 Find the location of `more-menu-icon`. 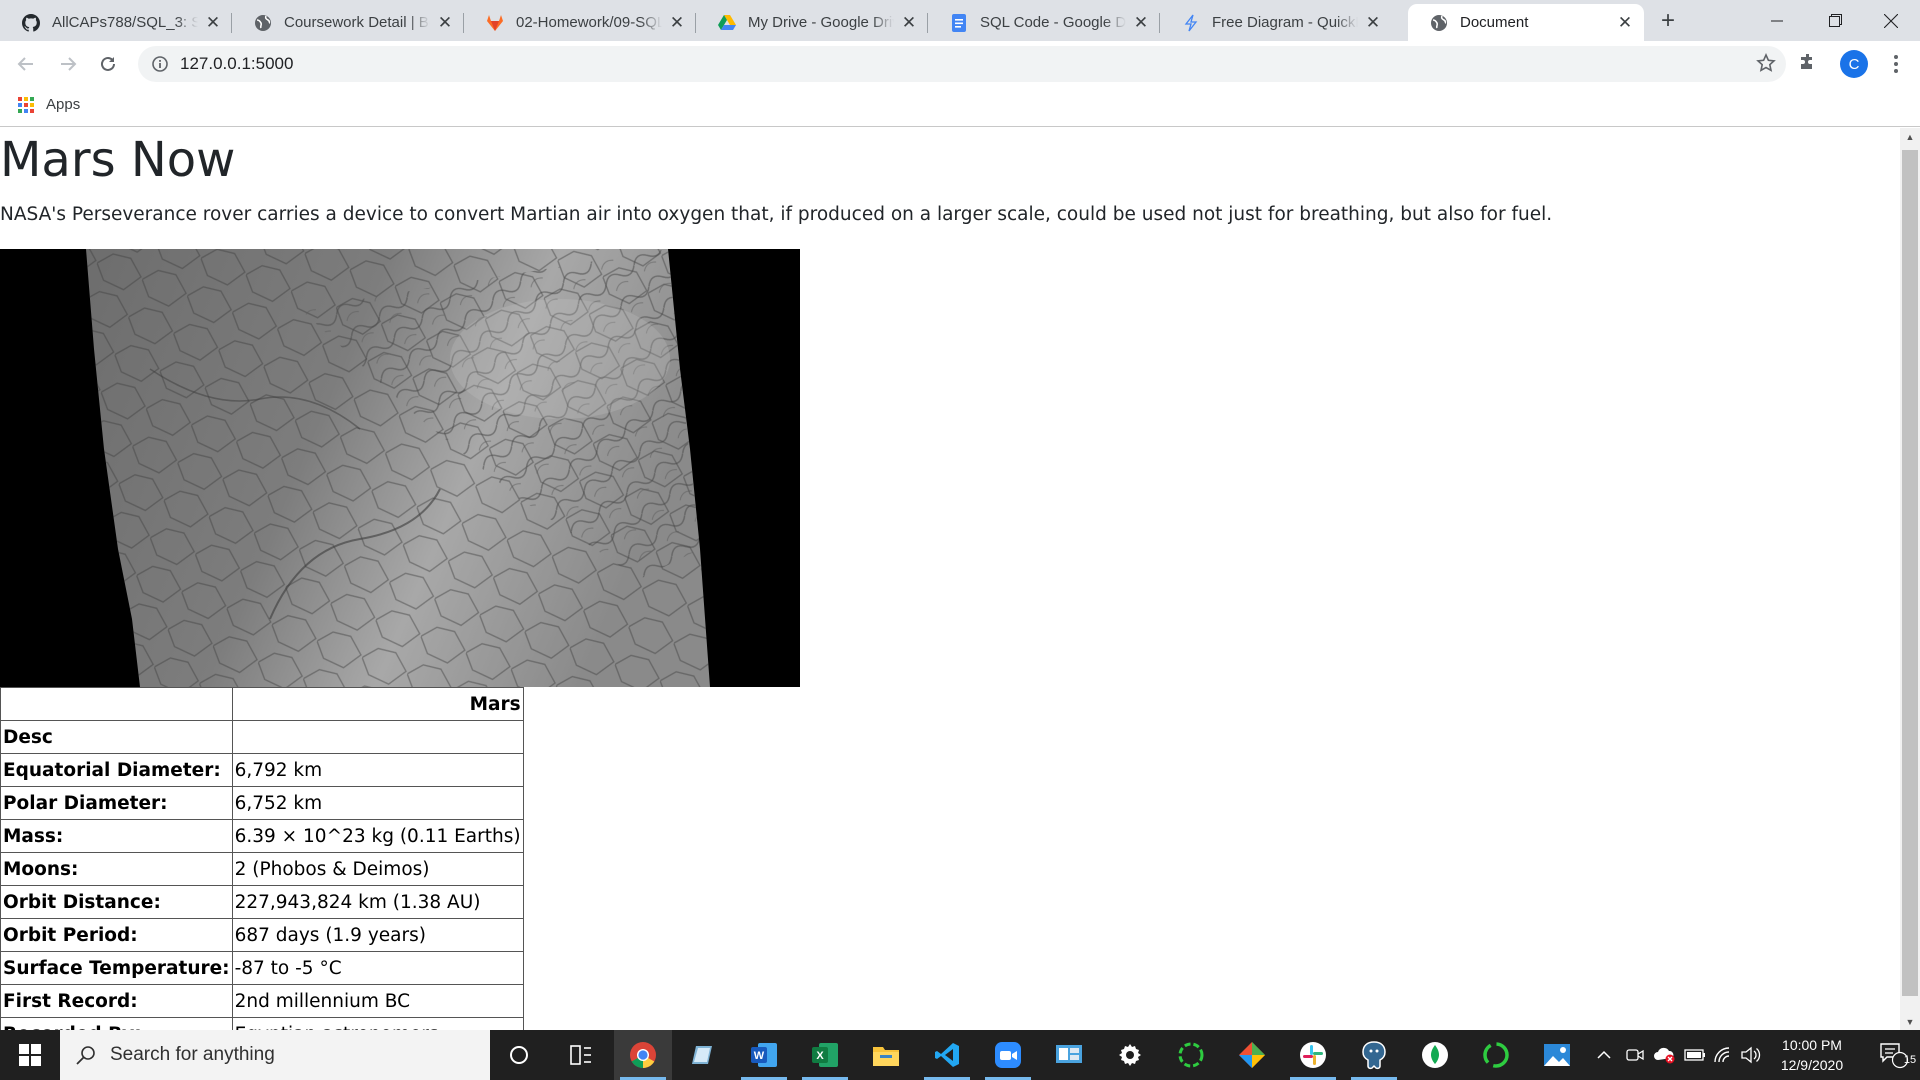

more-menu-icon is located at coordinates (1896, 64).